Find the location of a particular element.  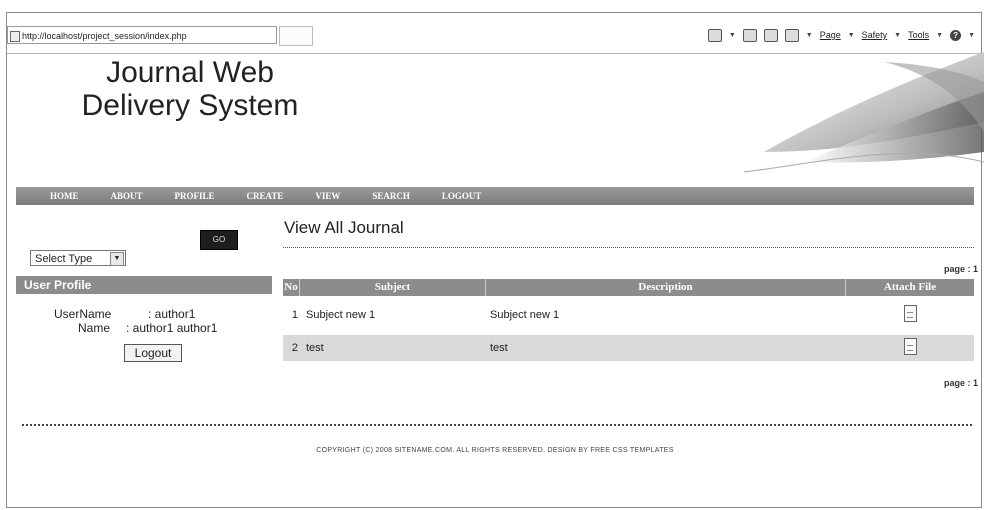

nav-logout: LOGOUT is located at coordinates (462, 196).